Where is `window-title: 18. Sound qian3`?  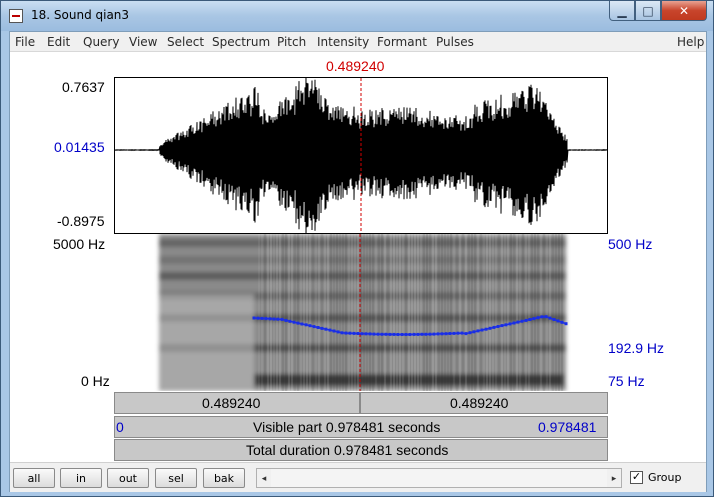 window-title: 18. Sound qian3 is located at coordinates (80, 15).